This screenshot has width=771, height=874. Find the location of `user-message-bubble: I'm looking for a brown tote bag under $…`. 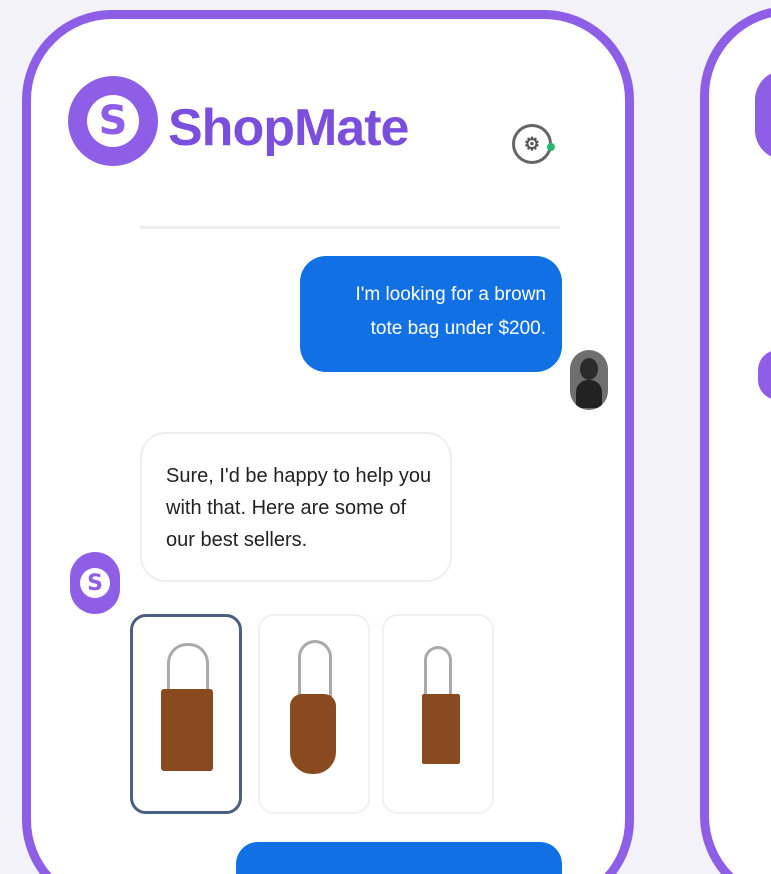

user-message-bubble: I'm looking for a brown tote bag under $… is located at coordinates (431, 314).